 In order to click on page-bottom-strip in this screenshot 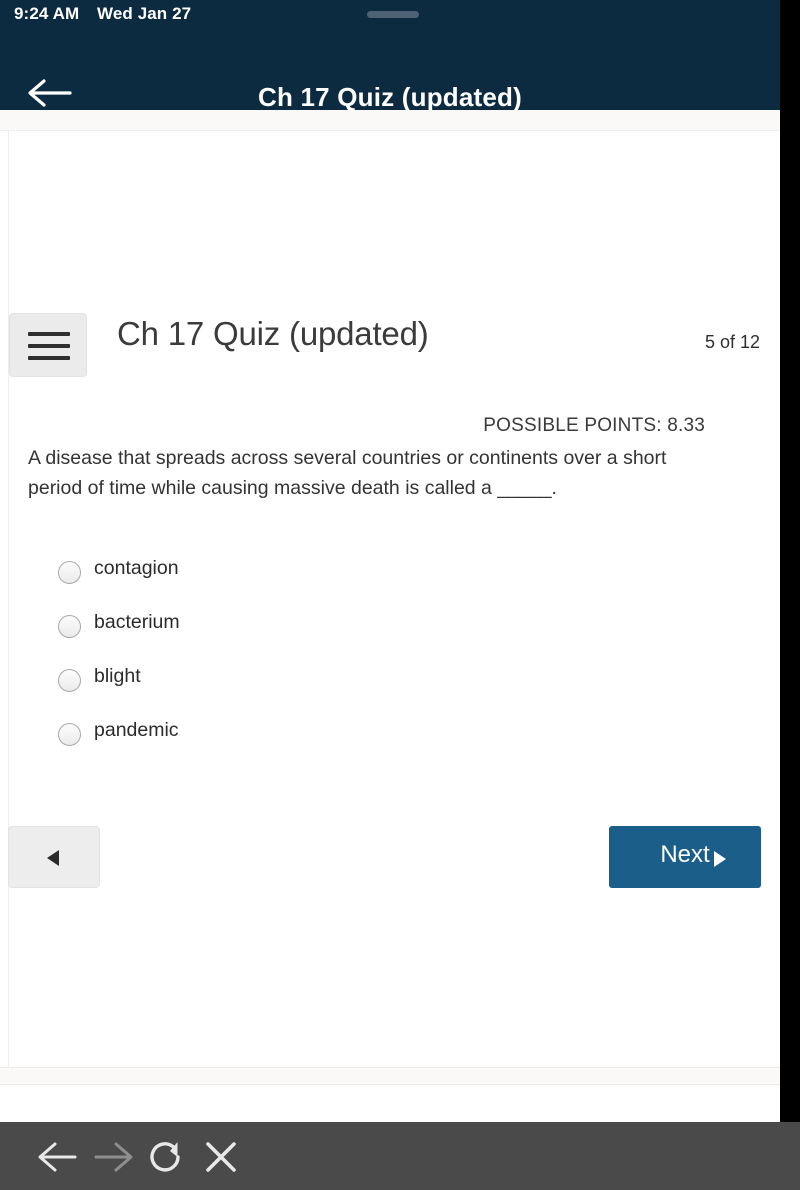, I will do `click(390, 1076)`.